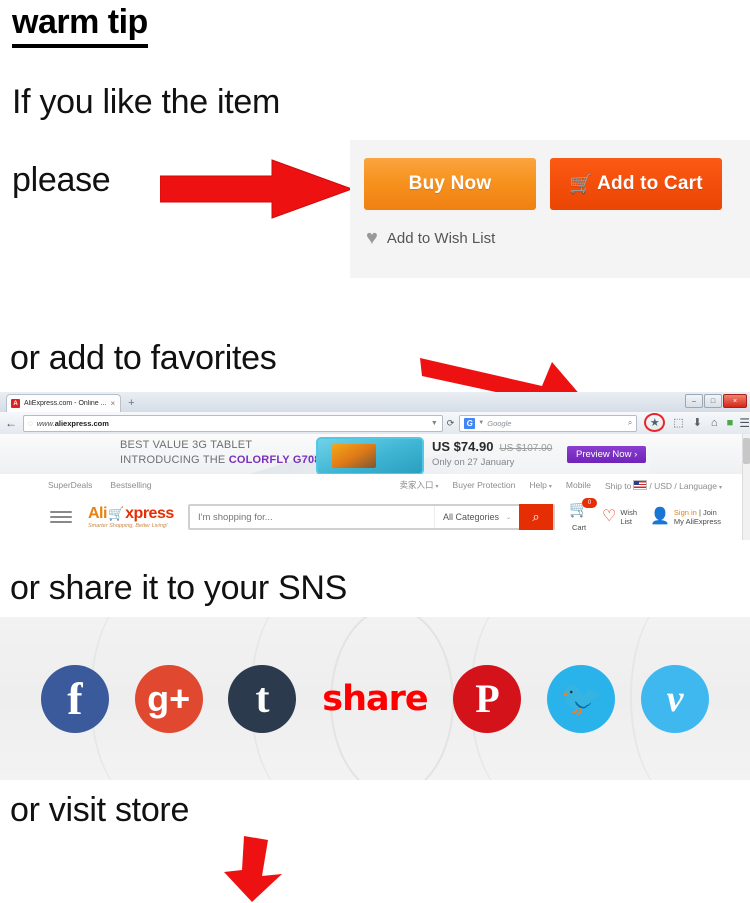 This screenshot has height=903, width=750. What do you see at coordinates (694, 401) in the screenshot?
I see `minimize-button: –` at bounding box center [694, 401].